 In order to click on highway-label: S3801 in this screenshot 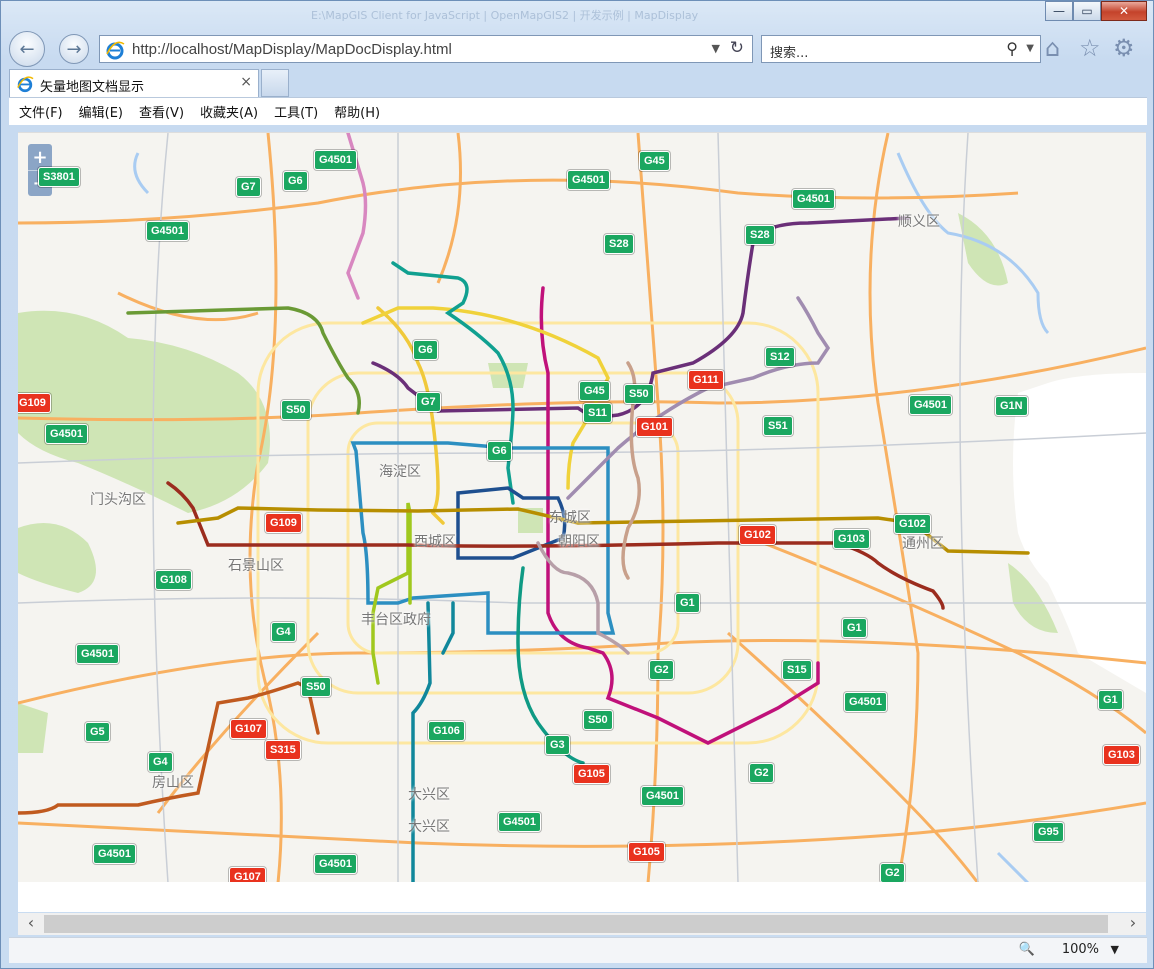, I will do `click(59, 177)`.